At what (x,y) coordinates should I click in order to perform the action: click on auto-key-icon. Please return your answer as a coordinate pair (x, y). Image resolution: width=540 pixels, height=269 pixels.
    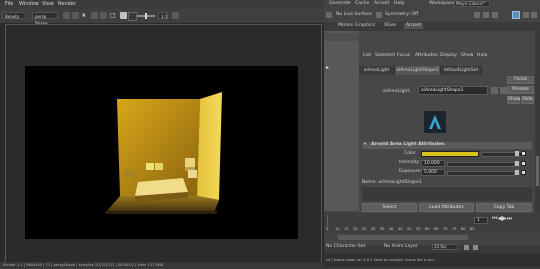
    Looking at the image, I should click on (466, 247).